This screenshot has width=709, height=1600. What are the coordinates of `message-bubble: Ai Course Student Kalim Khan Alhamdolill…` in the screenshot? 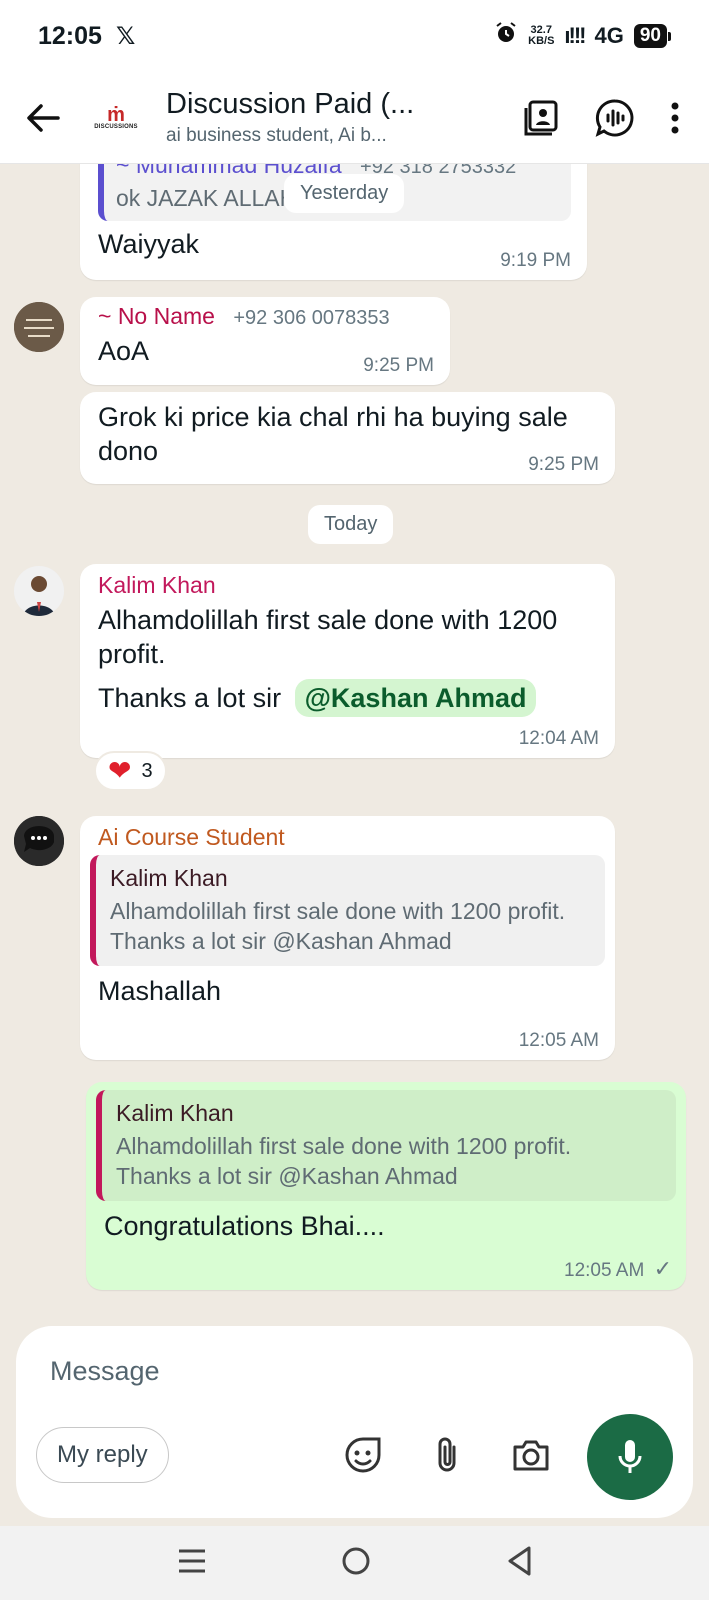 It's located at (347, 938).